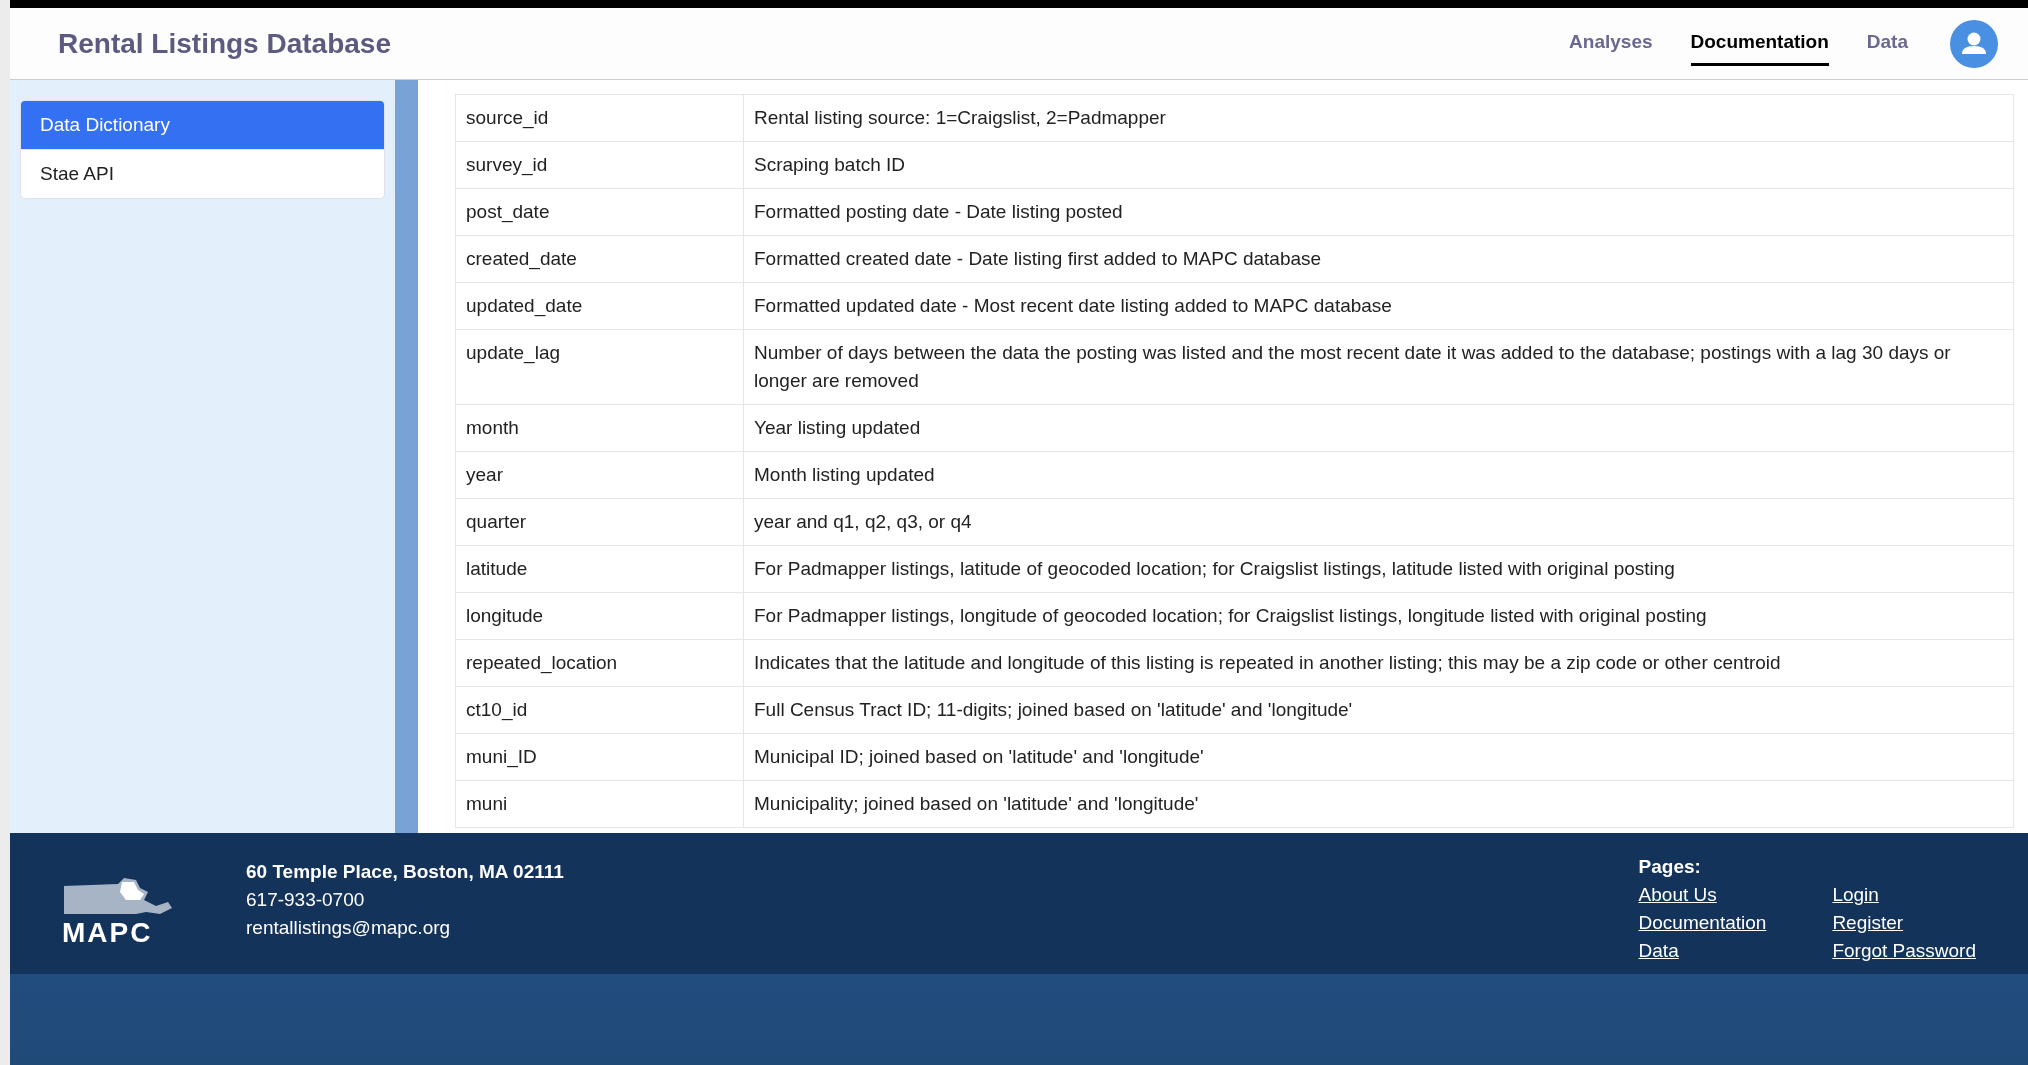  What do you see at coordinates (1378, 259) in the screenshot?
I see `description-cell: Formatted created date - Date listing first added to MAPC database` at bounding box center [1378, 259].